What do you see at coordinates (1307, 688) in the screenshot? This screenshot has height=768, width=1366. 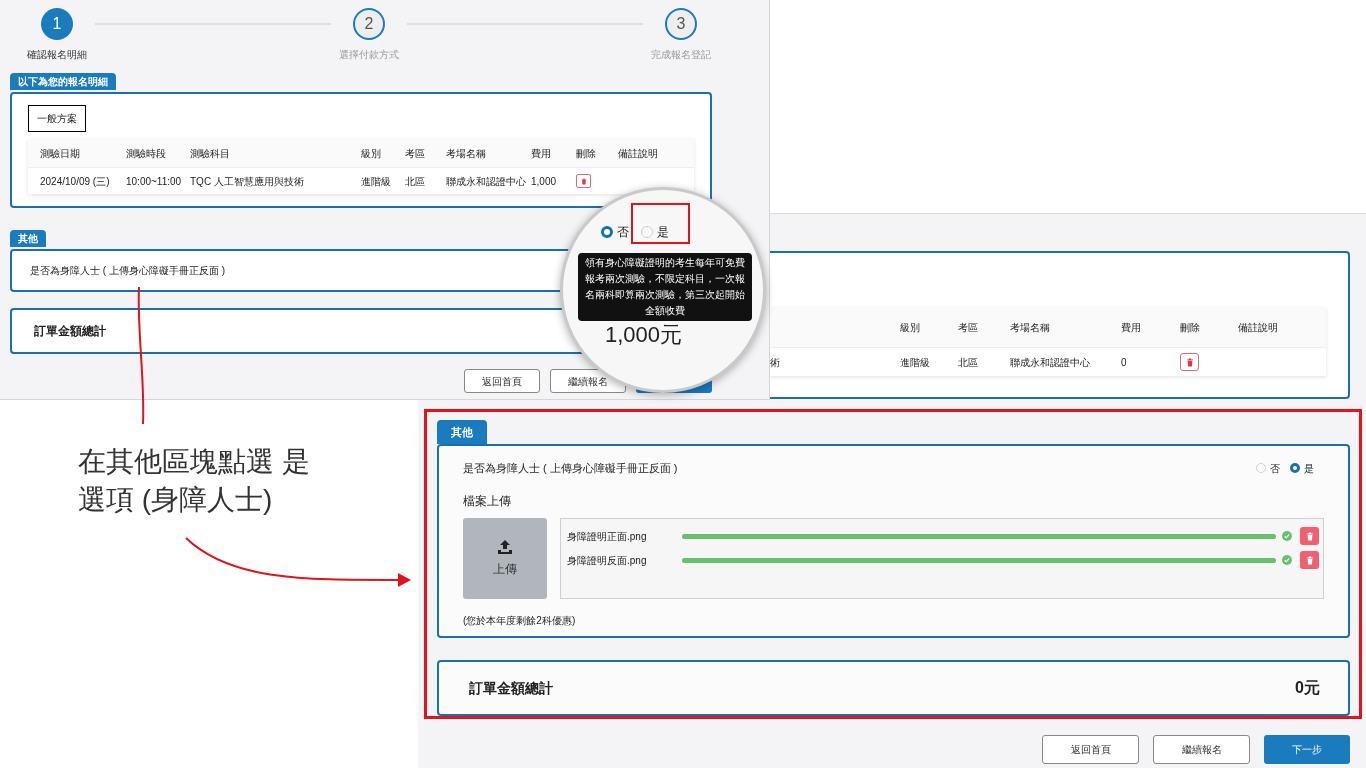 I see `total-amount: 0元` at bounding box center [1307, 688].